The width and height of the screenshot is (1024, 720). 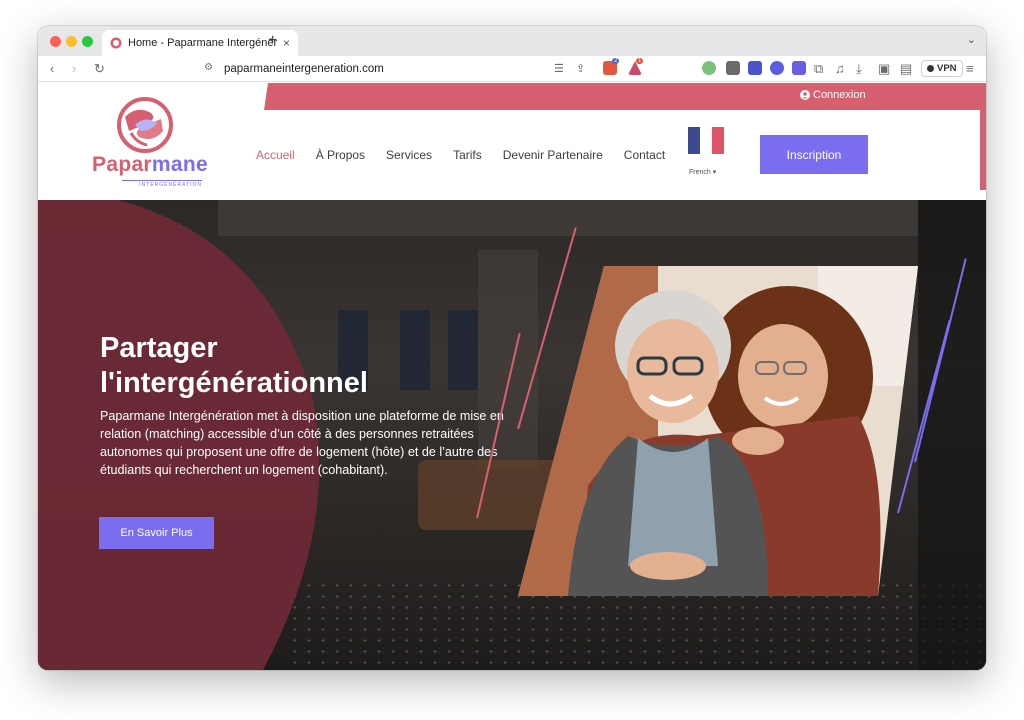 What do you see at coordinates (818, 69) in the screenshot?
I see `puzzle-icon: ⧉` at bounding box center [818, 69].